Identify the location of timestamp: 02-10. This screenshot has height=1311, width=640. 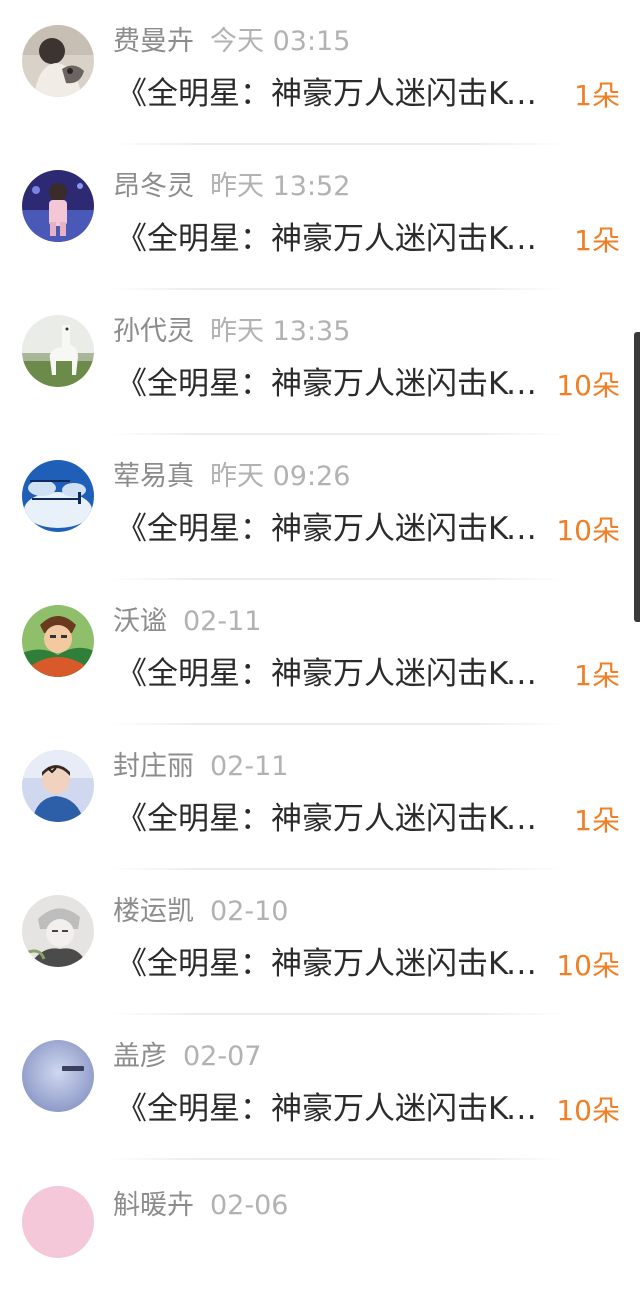
(249, 911).